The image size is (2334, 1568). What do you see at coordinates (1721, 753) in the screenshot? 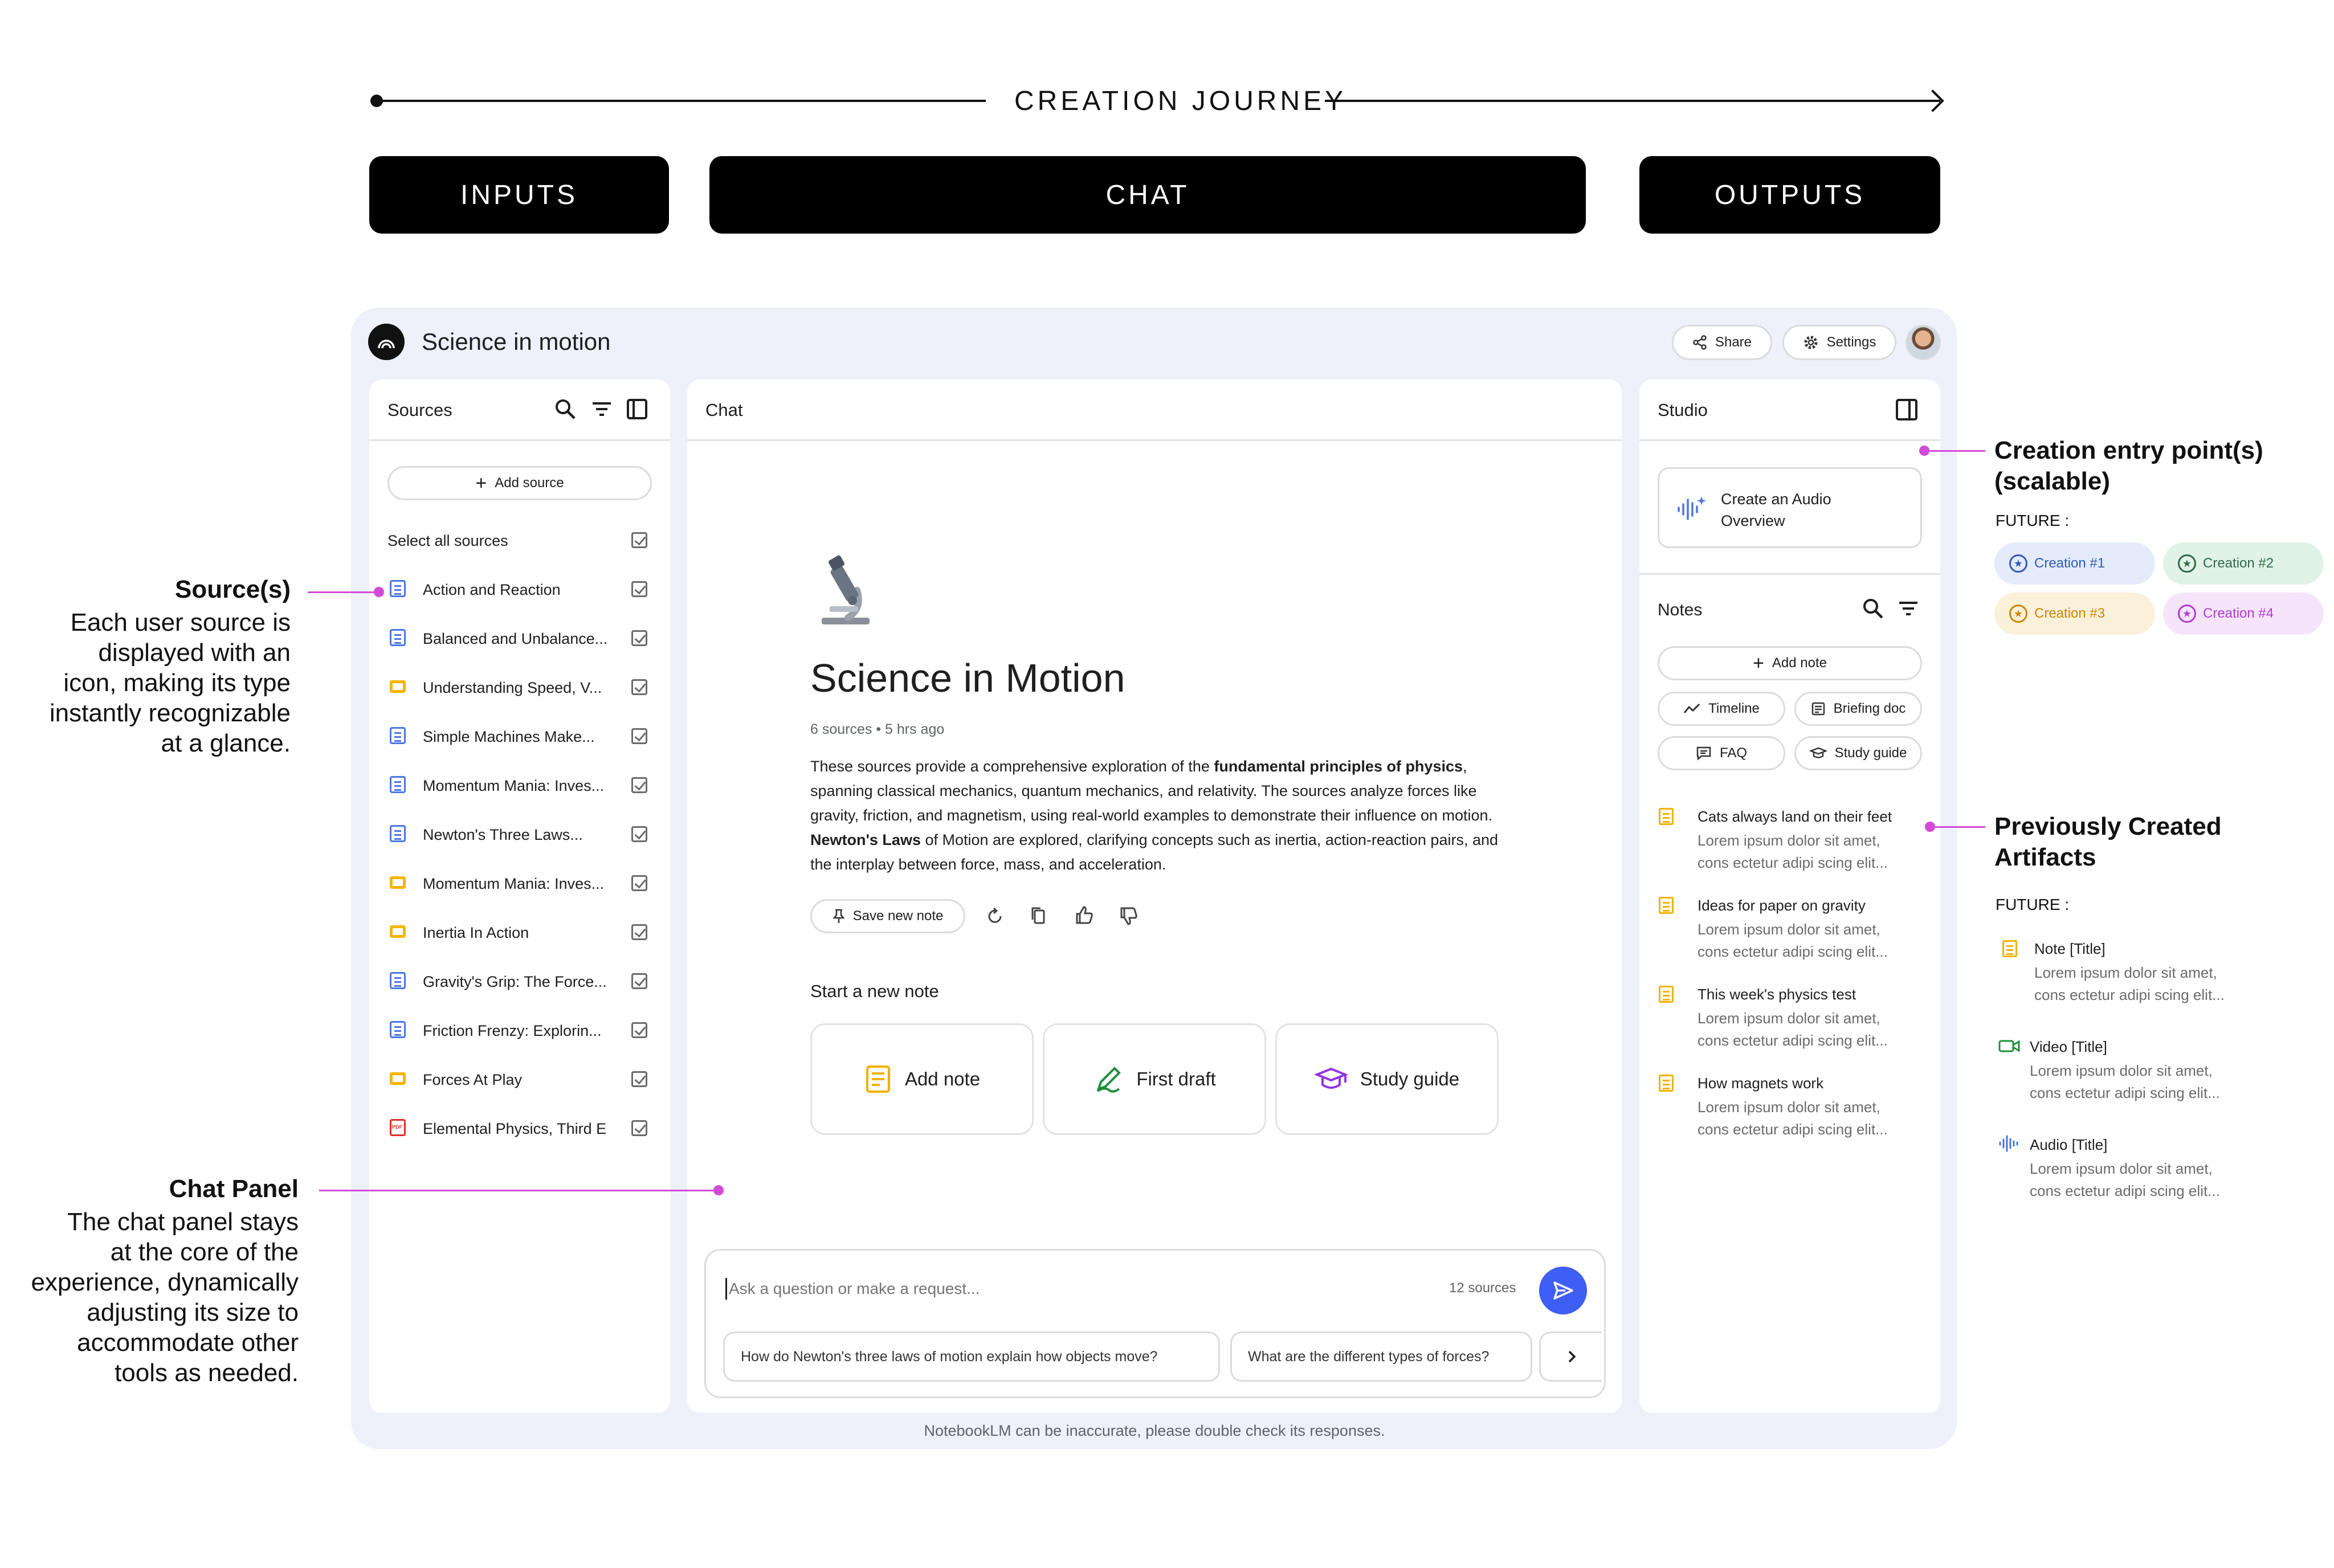
I see `faq-button: FAQ` at bounding box center [1721, 753].